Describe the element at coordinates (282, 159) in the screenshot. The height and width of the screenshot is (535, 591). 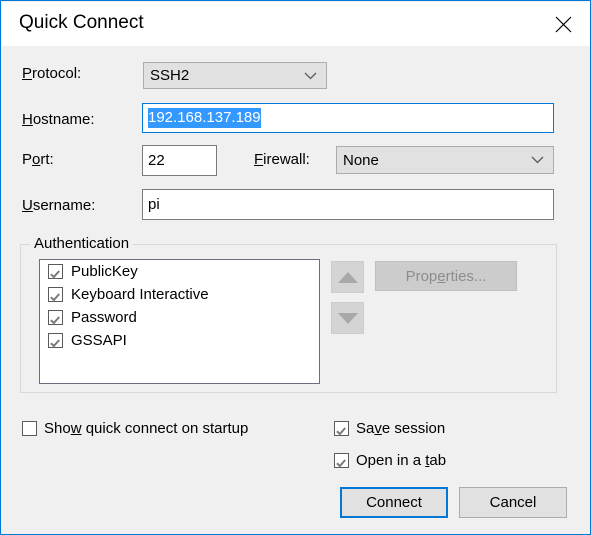
I see `firewall-label: Firewall:` at that location.